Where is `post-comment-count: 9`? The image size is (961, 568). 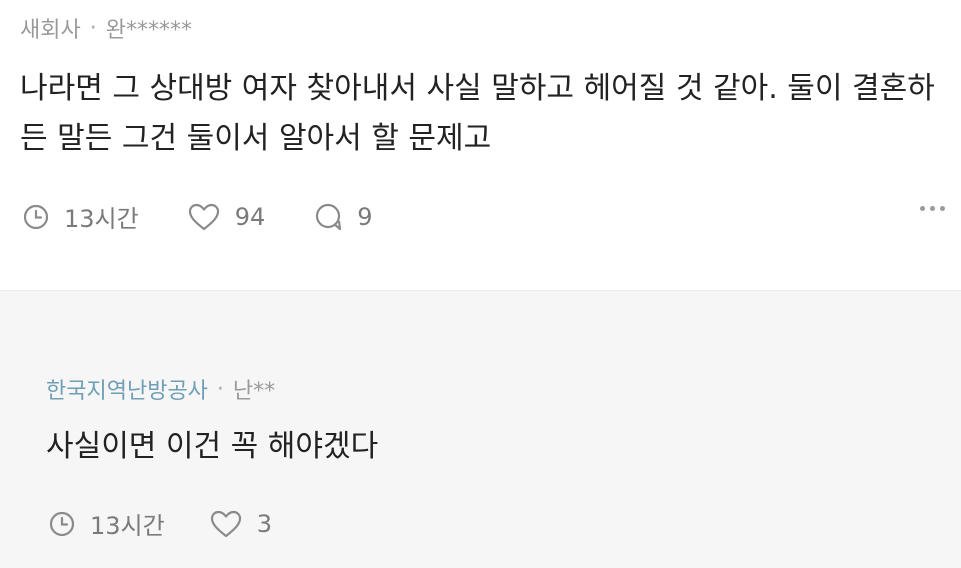 post-comment-count: 9 is located at coordinates (365, 216).